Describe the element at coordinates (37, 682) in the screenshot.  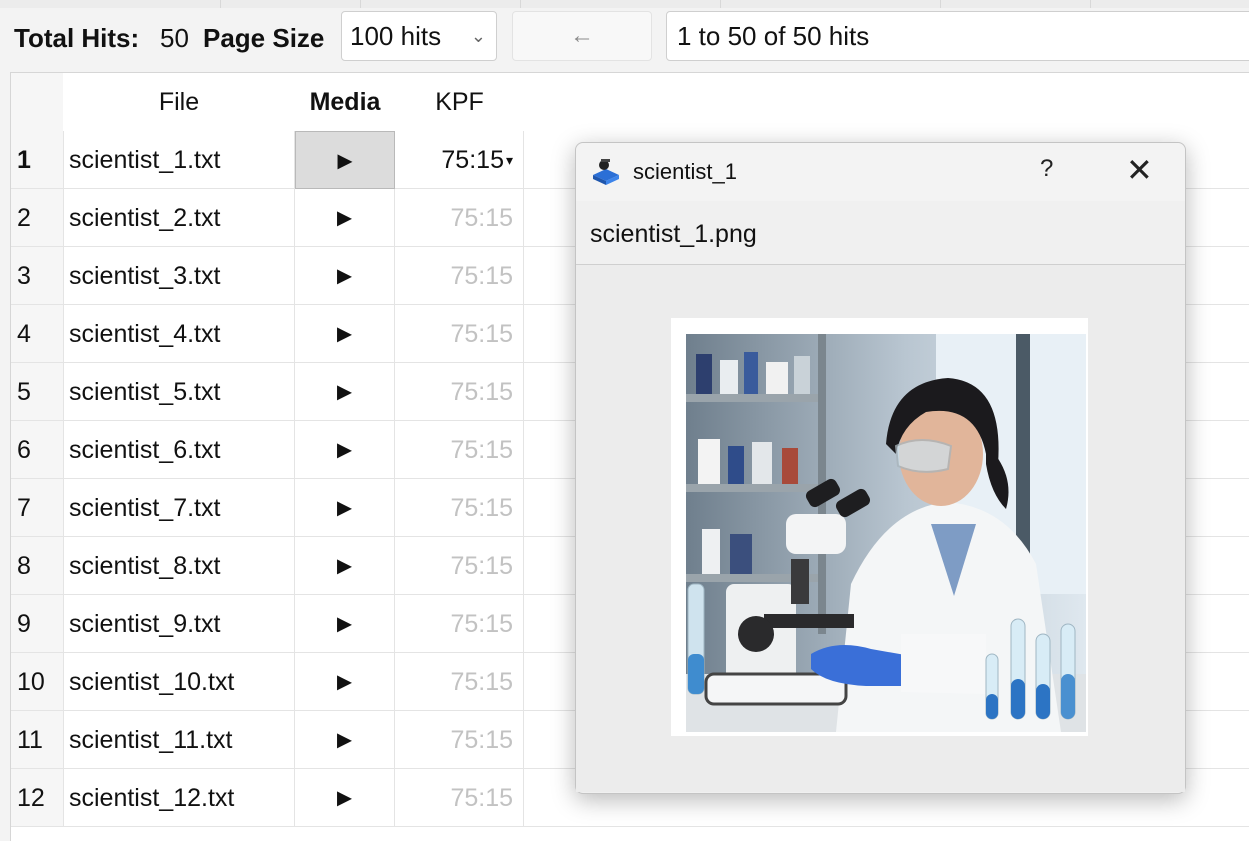
I see `row-number: 10` at that location.